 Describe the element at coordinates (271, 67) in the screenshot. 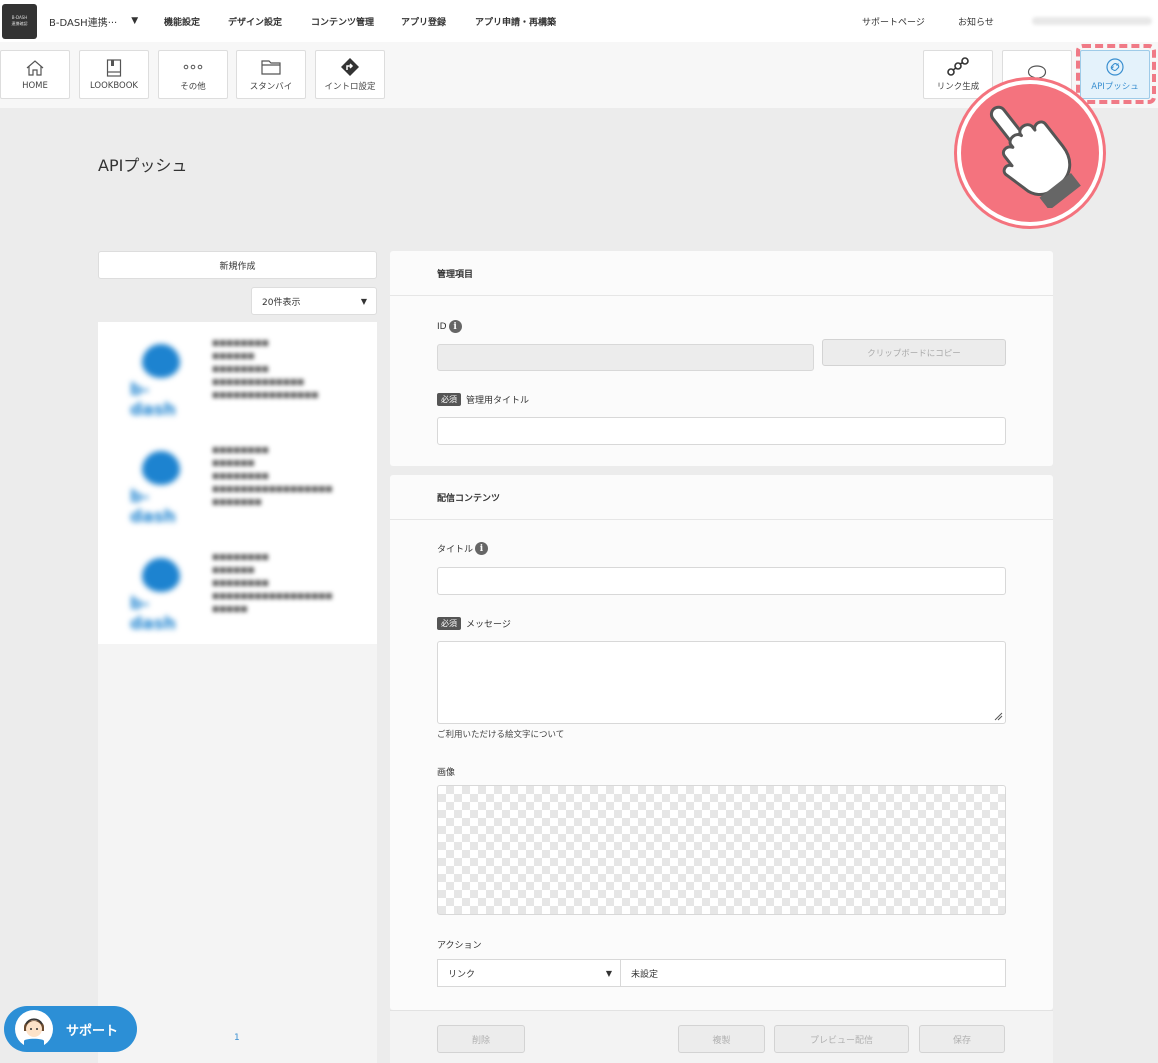

I see `folder-icon` at that location.